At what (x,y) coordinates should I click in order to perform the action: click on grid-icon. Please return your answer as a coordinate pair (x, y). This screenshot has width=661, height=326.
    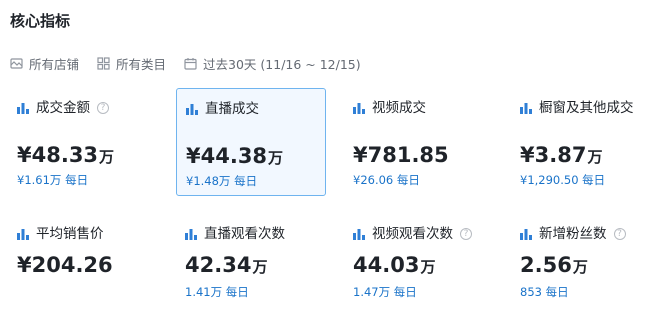
    Looking at the image, I should click on (103, 63).